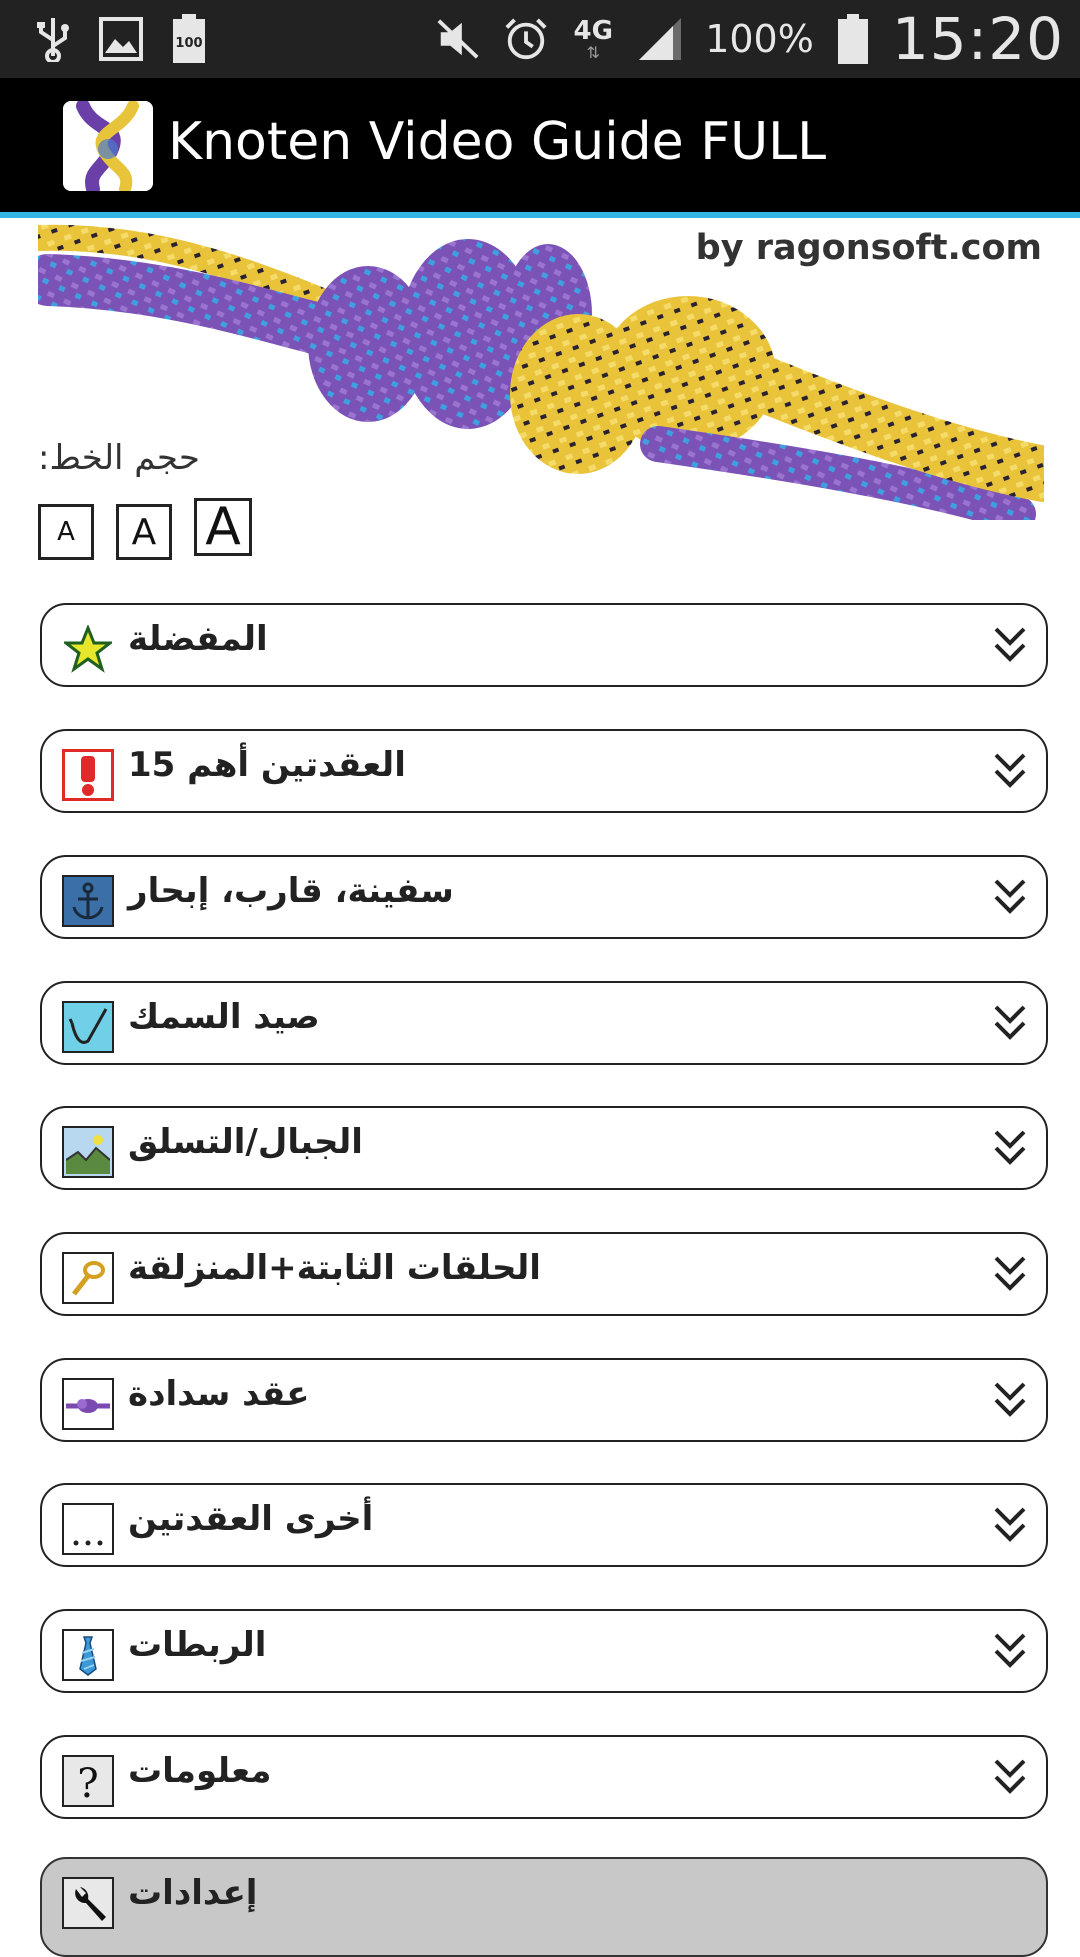  Describe the element at coordinates (88, 901) in the screenshot. I see `anchor-icon` at that location.